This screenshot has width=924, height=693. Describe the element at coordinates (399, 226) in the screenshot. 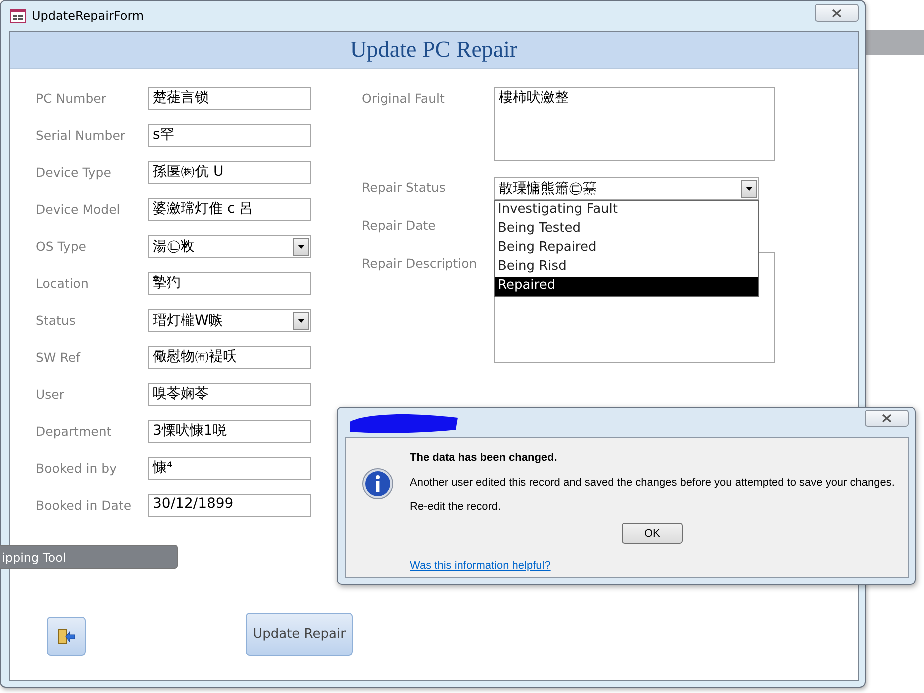

I see `field-label: Repair Date` at that location.